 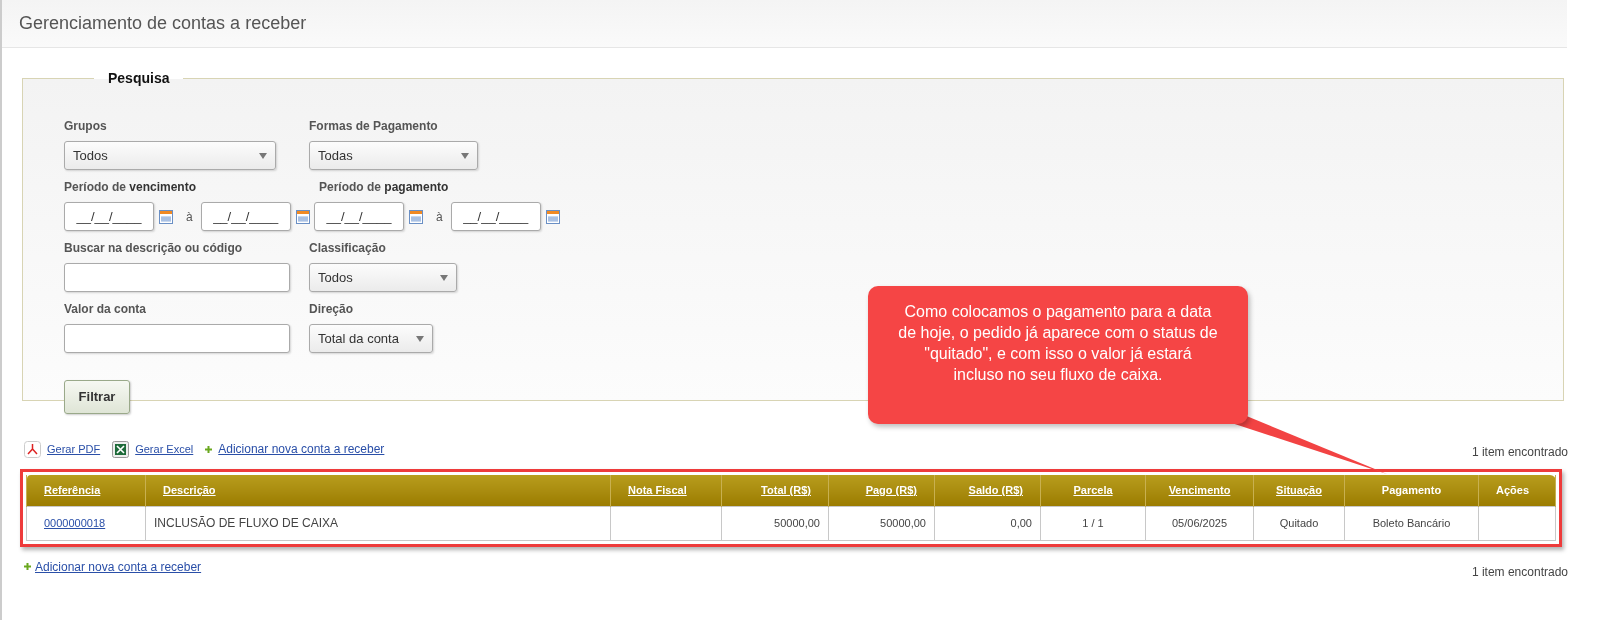 What do you see at coordinates (332, 309) in the screenshot?
I see `field-label: Direção` at bounding box center [332, 309].